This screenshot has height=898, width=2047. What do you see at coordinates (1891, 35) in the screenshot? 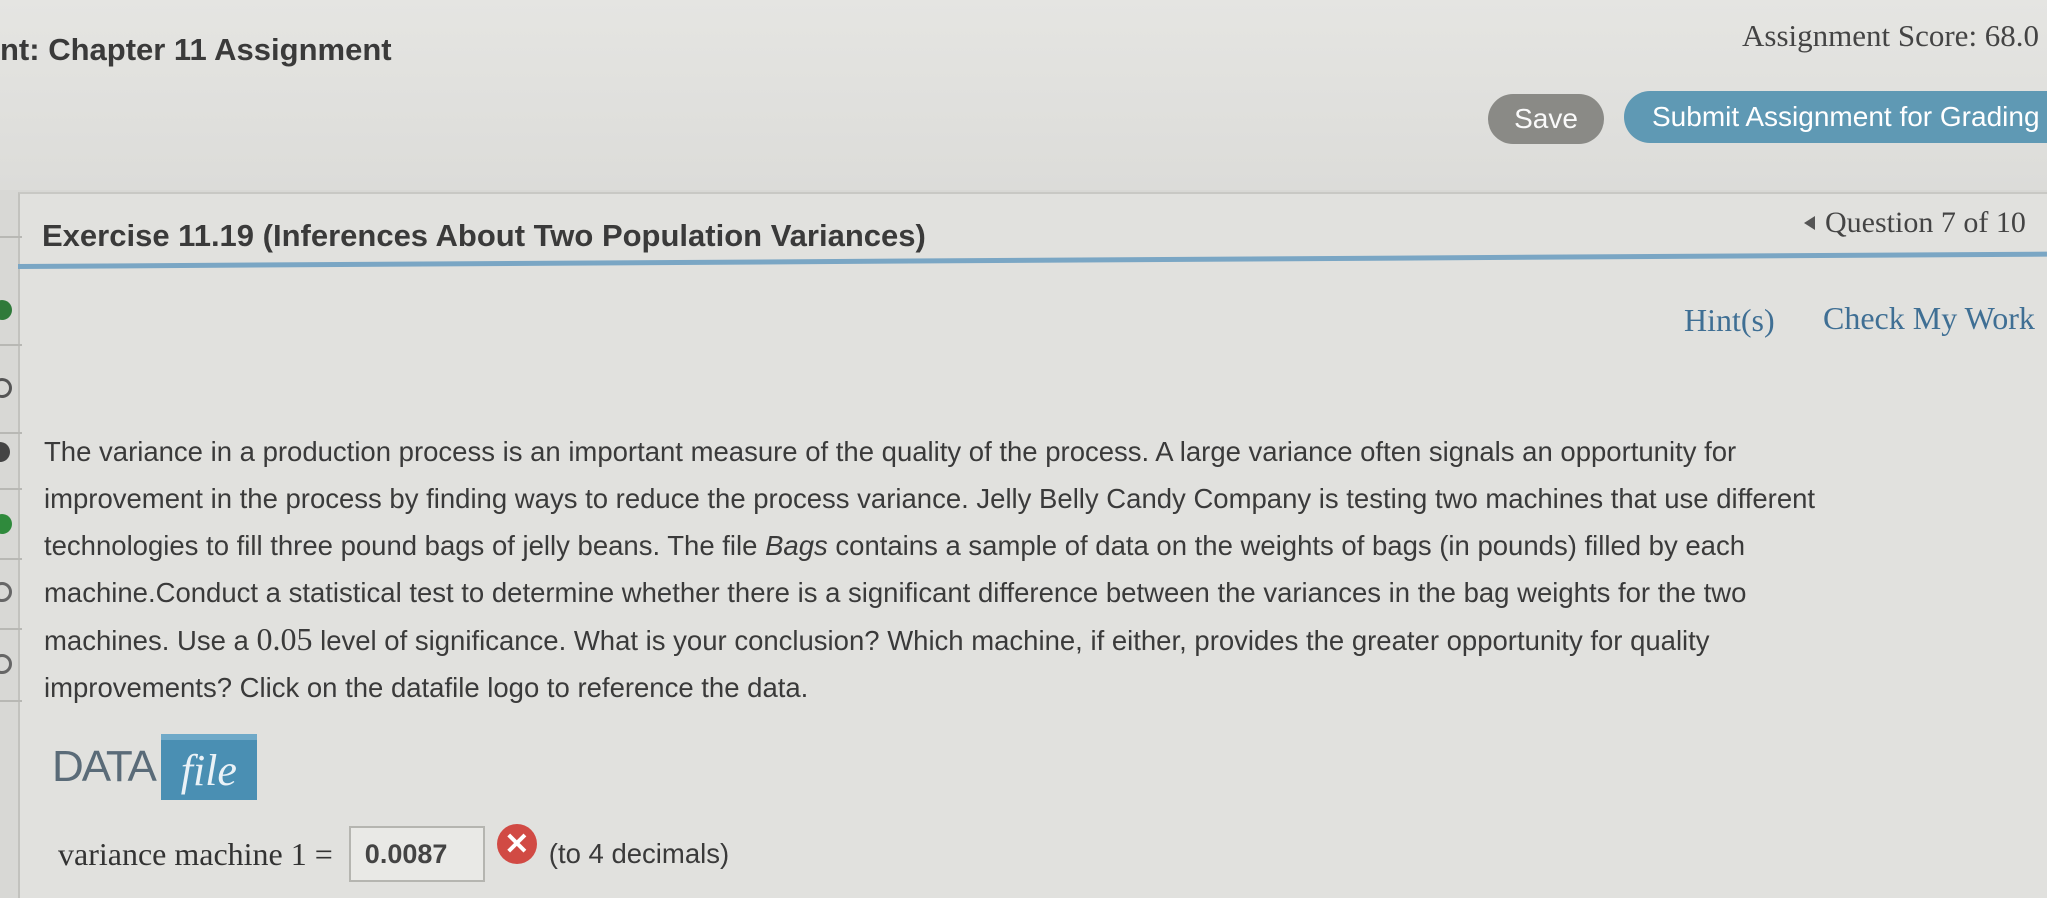
I see `assignment-score: Assignment Score: 68.0` at bounding box center [1891, 35].